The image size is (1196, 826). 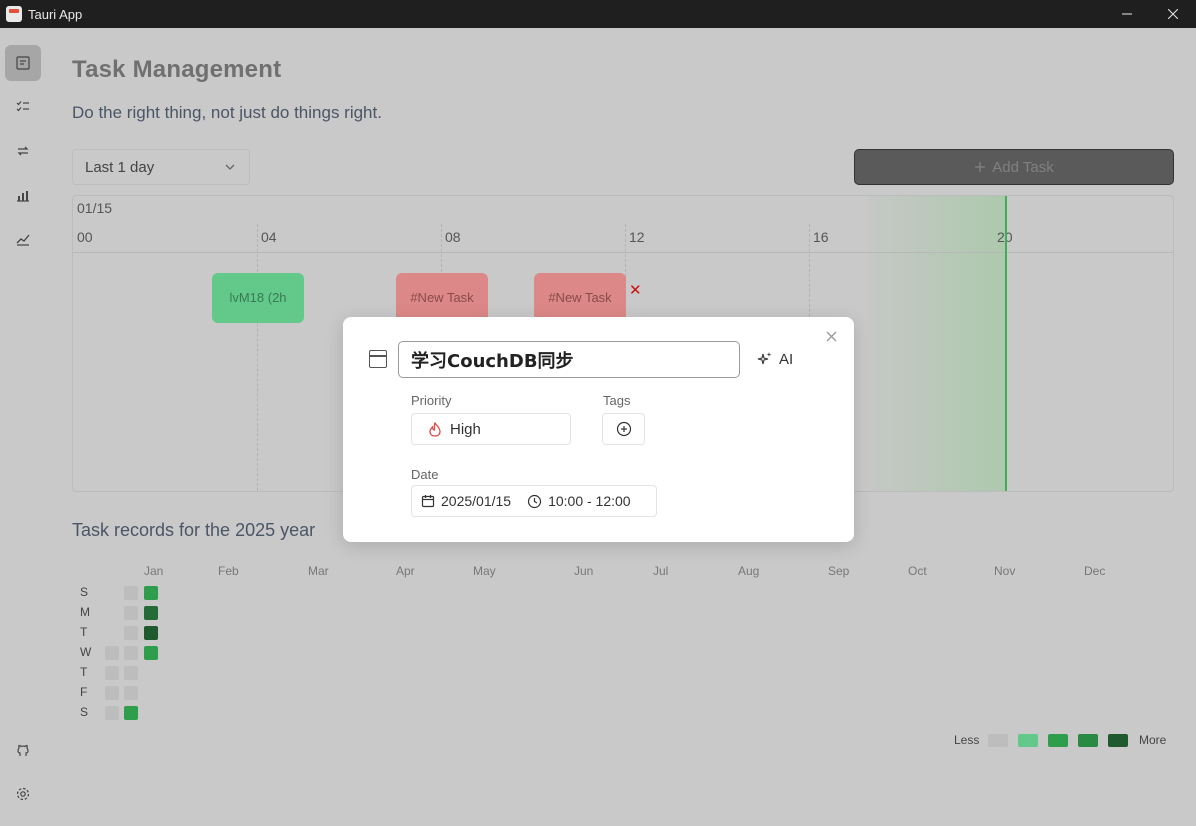 I want to click on month-label: Nov, so click(x=1005, y=571).